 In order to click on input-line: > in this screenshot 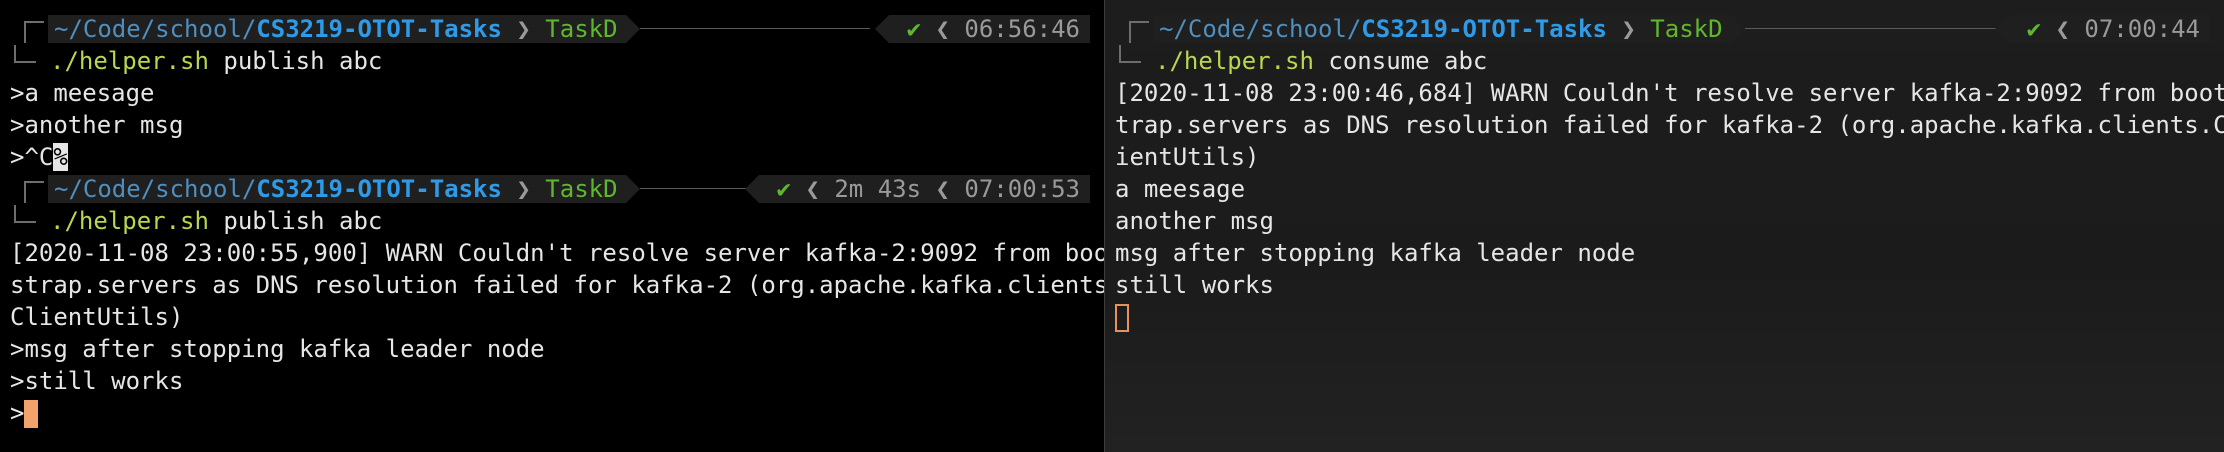, I will do `click(24, 413)`.